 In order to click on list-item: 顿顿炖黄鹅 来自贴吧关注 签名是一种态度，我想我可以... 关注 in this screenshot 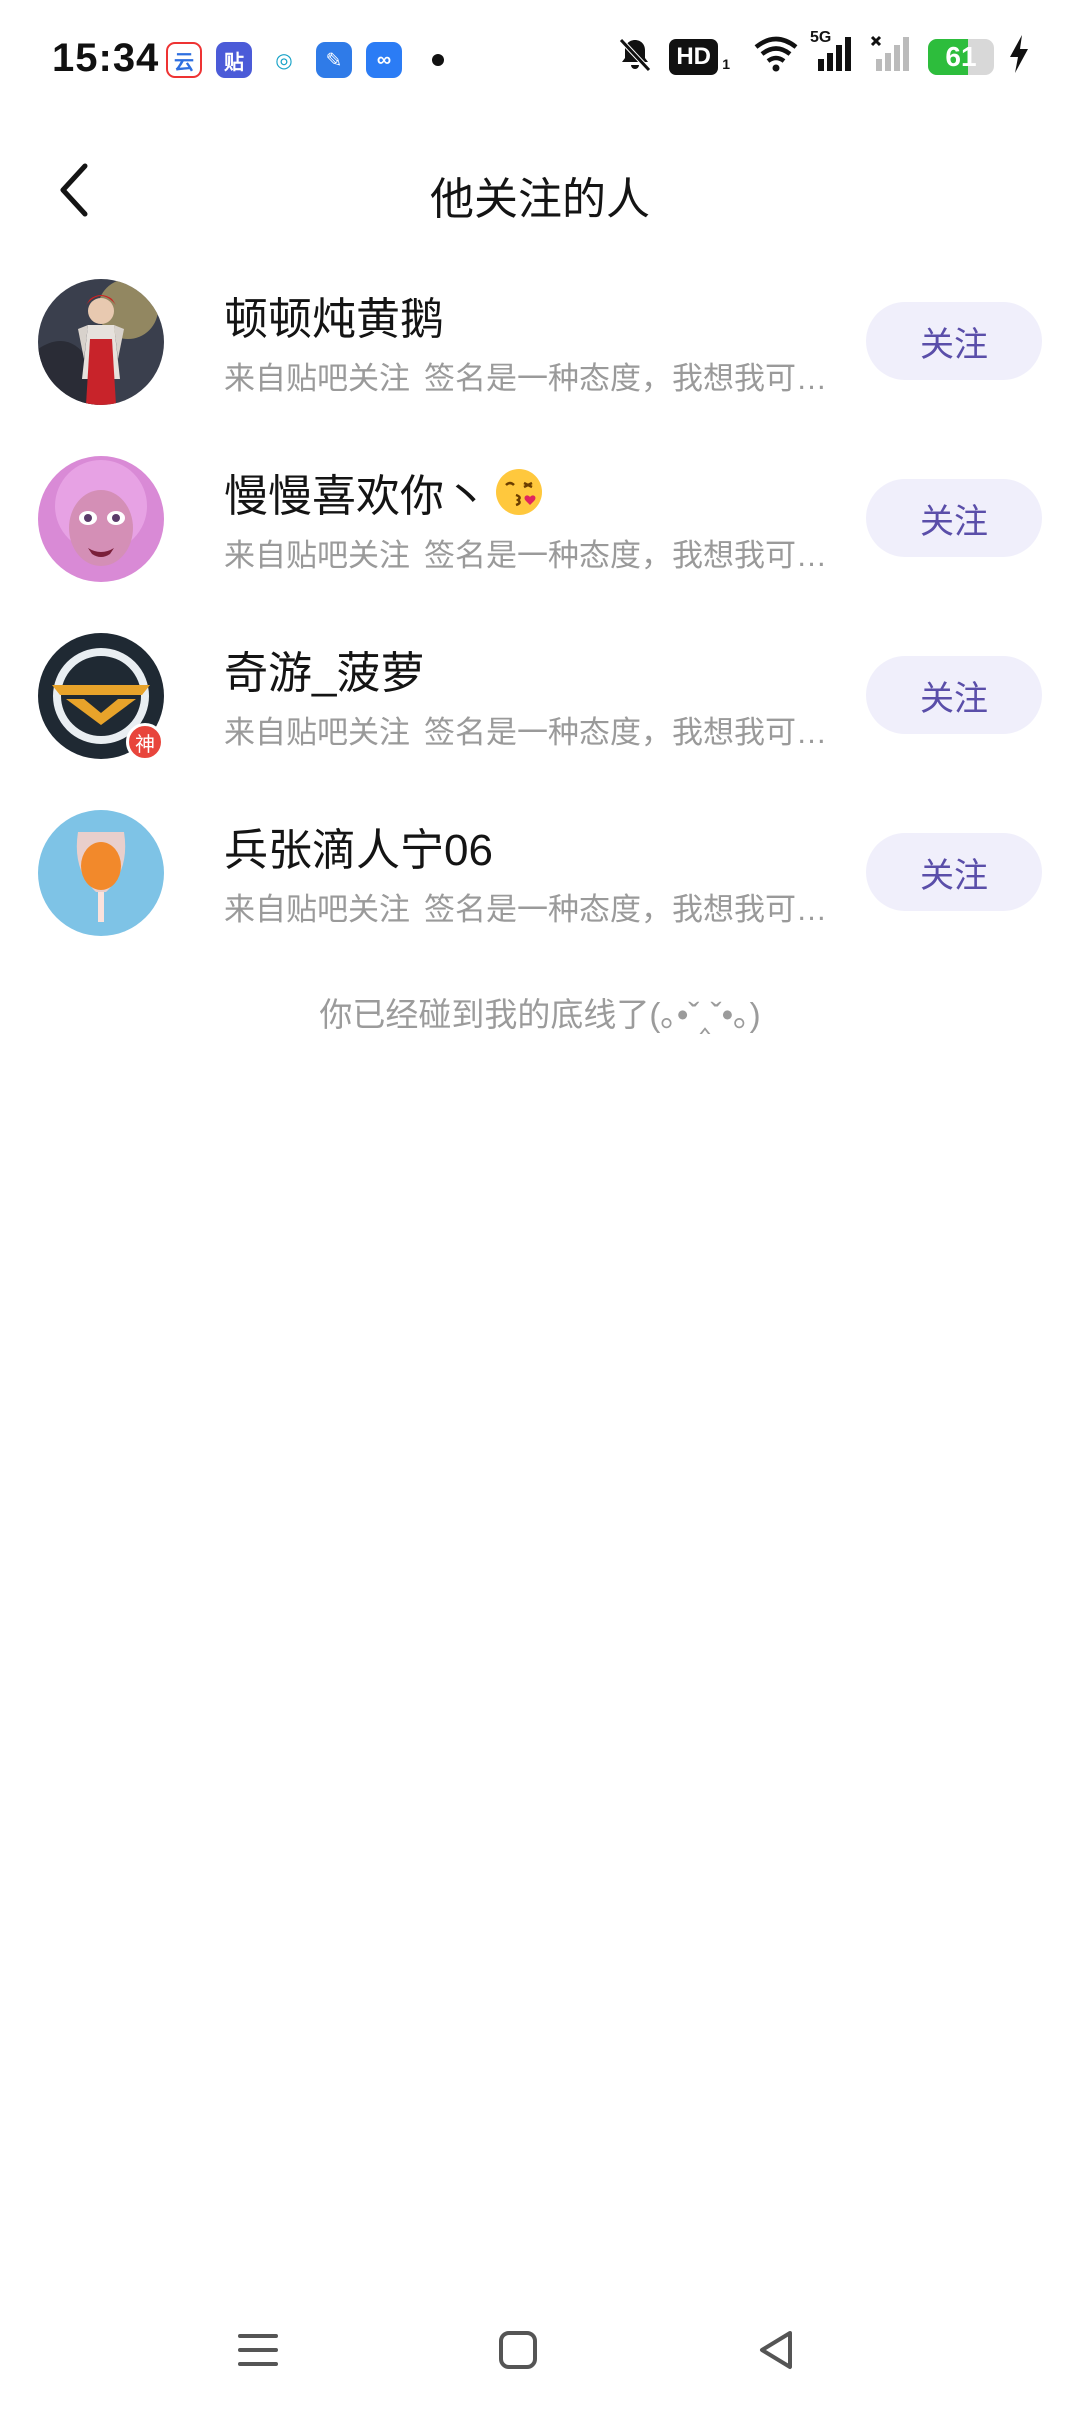, I will do `click(540, 343)`.